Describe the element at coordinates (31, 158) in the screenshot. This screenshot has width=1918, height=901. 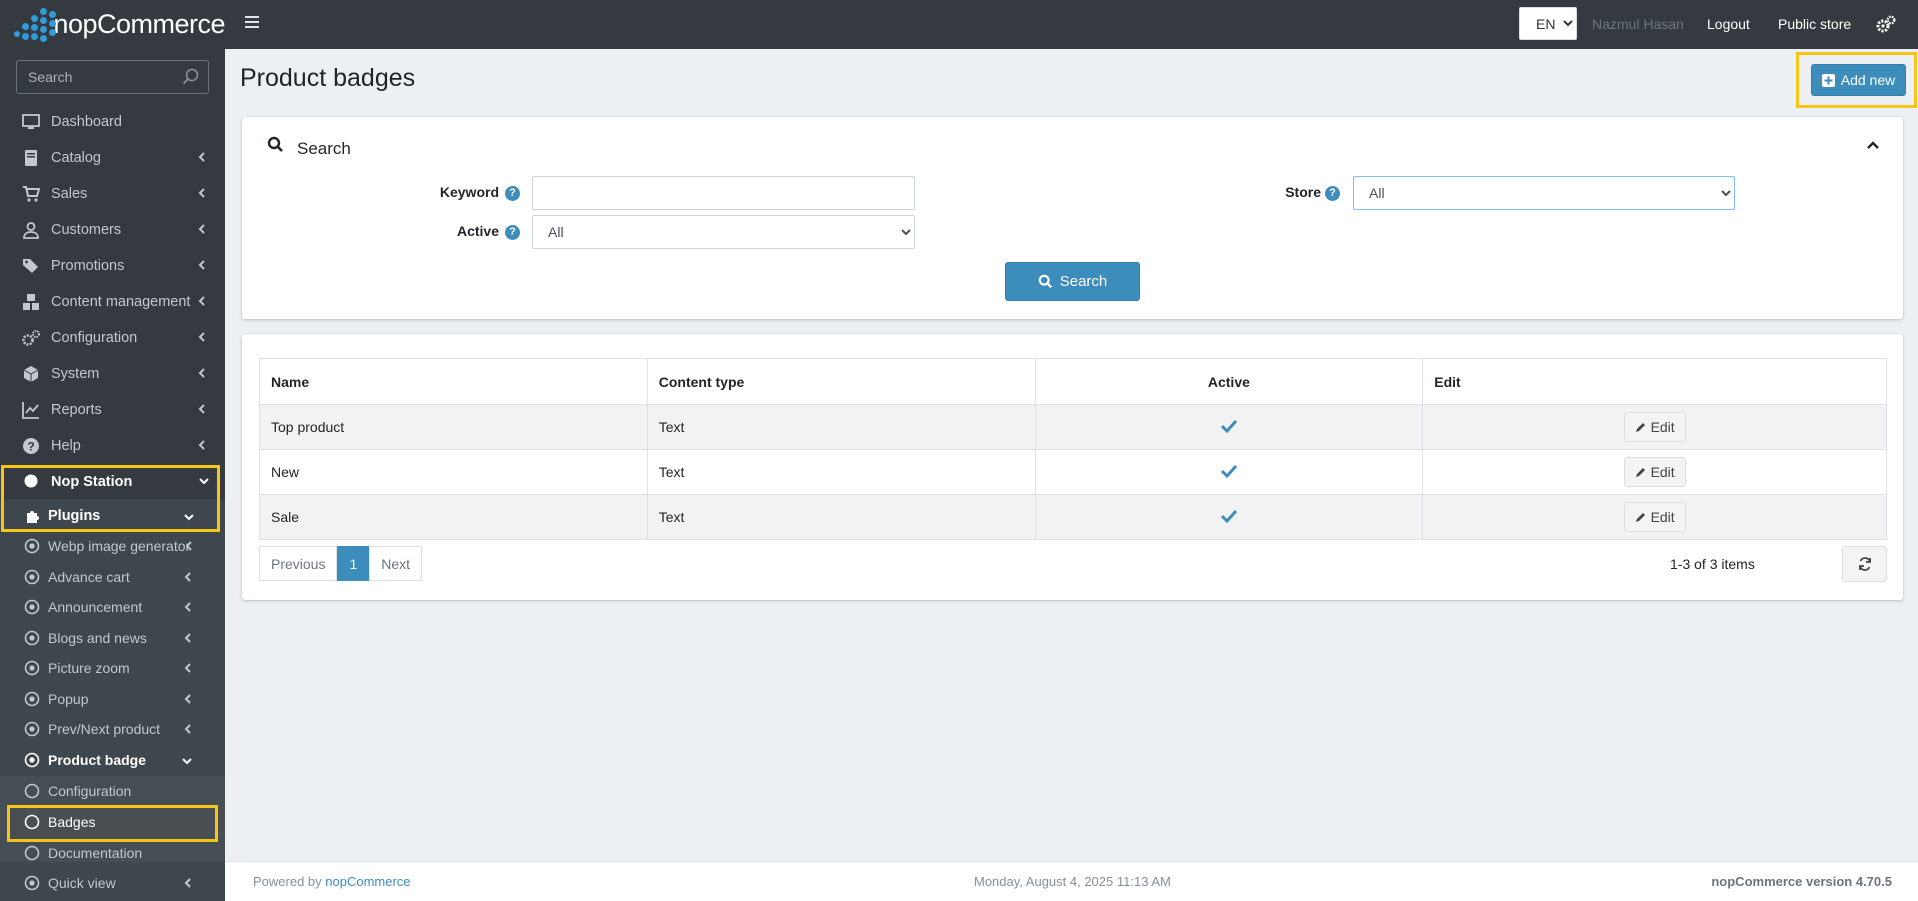
I see `book-icon` at that location.